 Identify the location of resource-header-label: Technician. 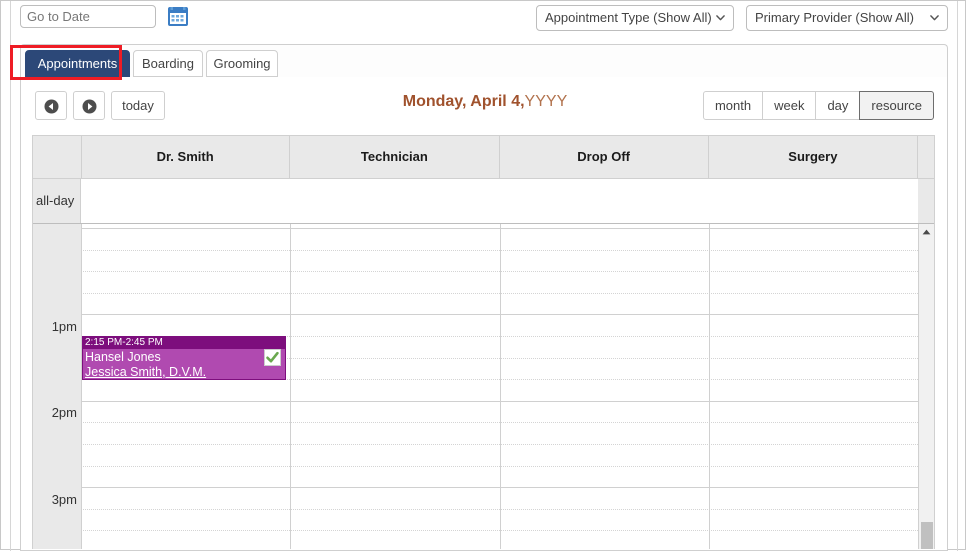
(394, 156).